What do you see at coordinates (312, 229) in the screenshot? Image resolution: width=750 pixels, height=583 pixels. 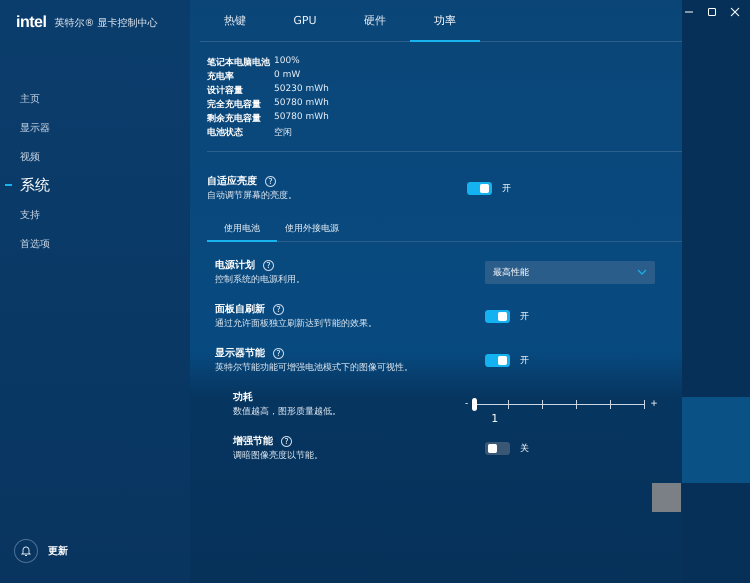 I see `tab: 使用外接电源` at bounding box center [312, 229].